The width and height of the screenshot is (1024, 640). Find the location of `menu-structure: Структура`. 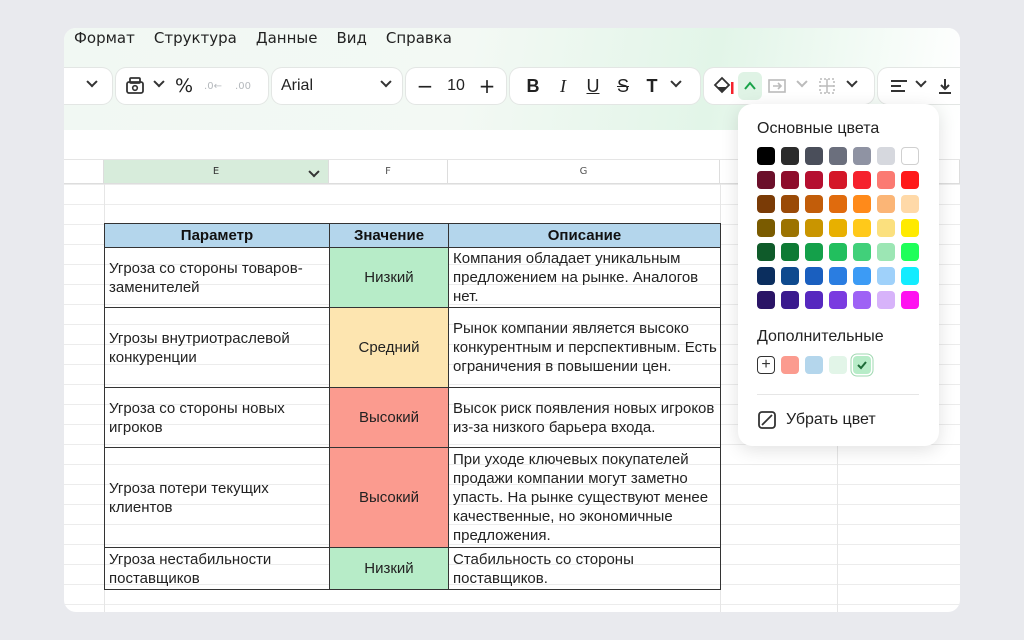

menu-structure: Структура is located at coordinates (195, 39).